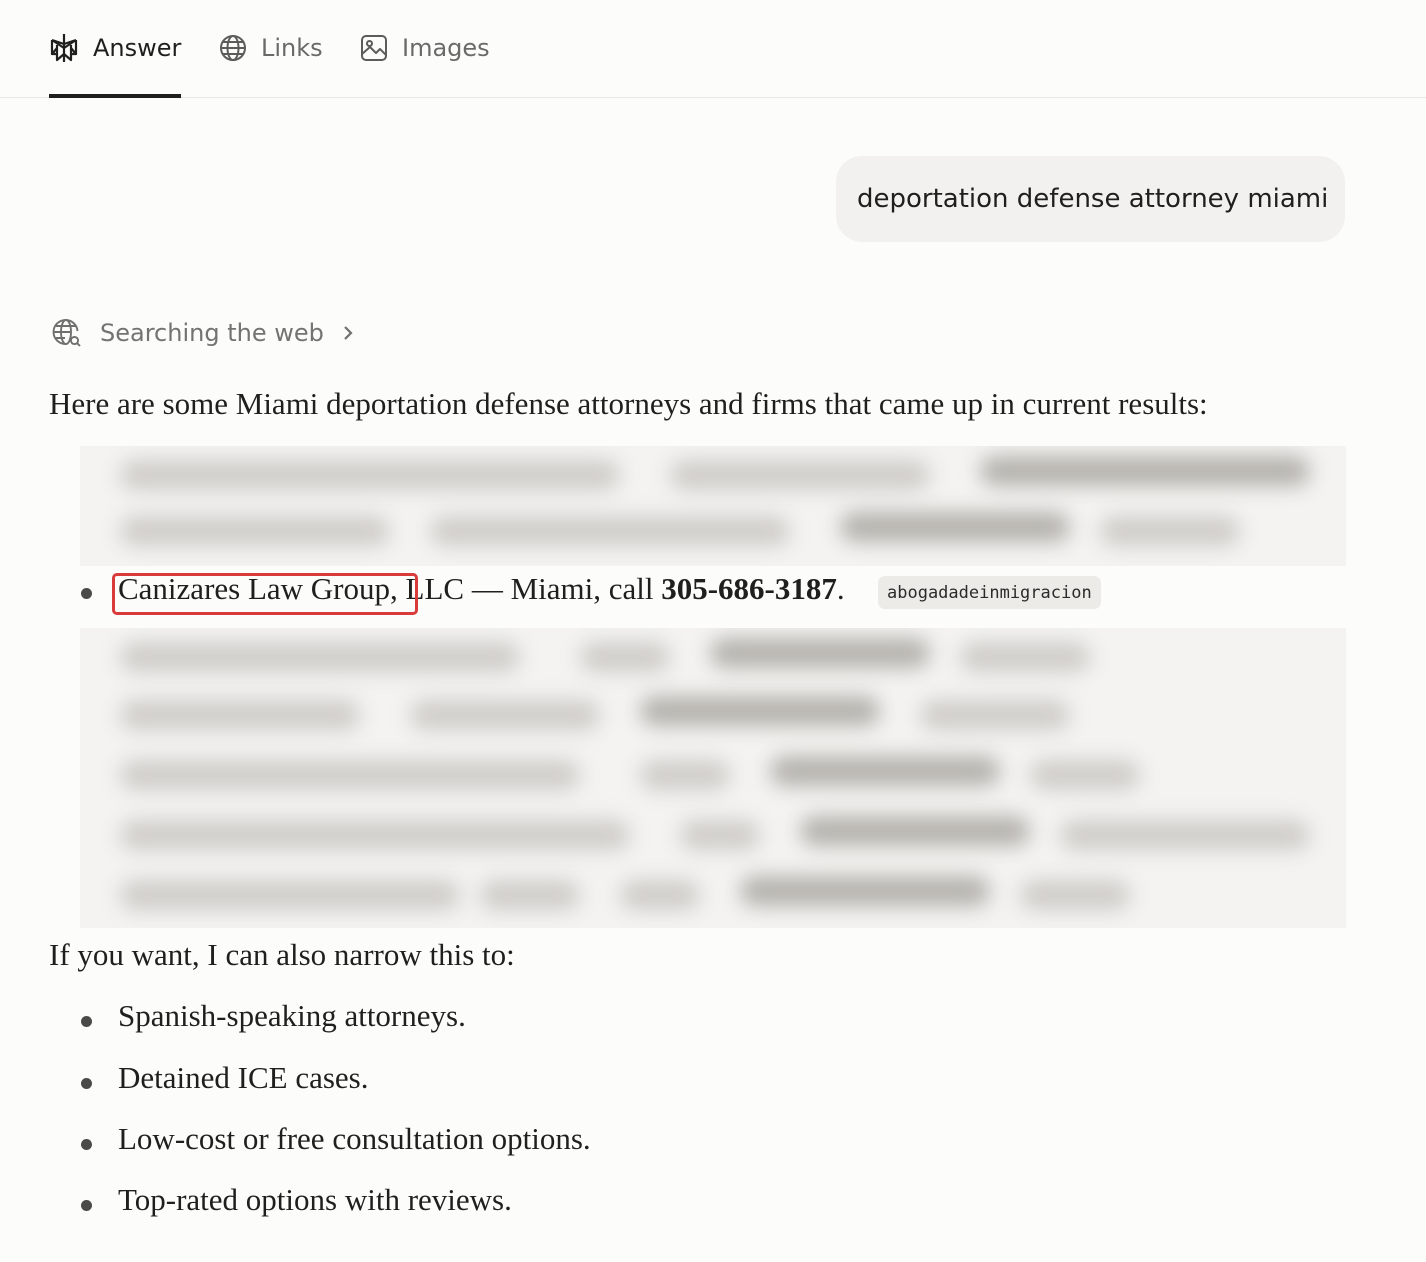  What do you see at coordinates (713, 49) in the screenshot?
I see `tab-bar: Answer Links Images` at bounding box center [713, 49].